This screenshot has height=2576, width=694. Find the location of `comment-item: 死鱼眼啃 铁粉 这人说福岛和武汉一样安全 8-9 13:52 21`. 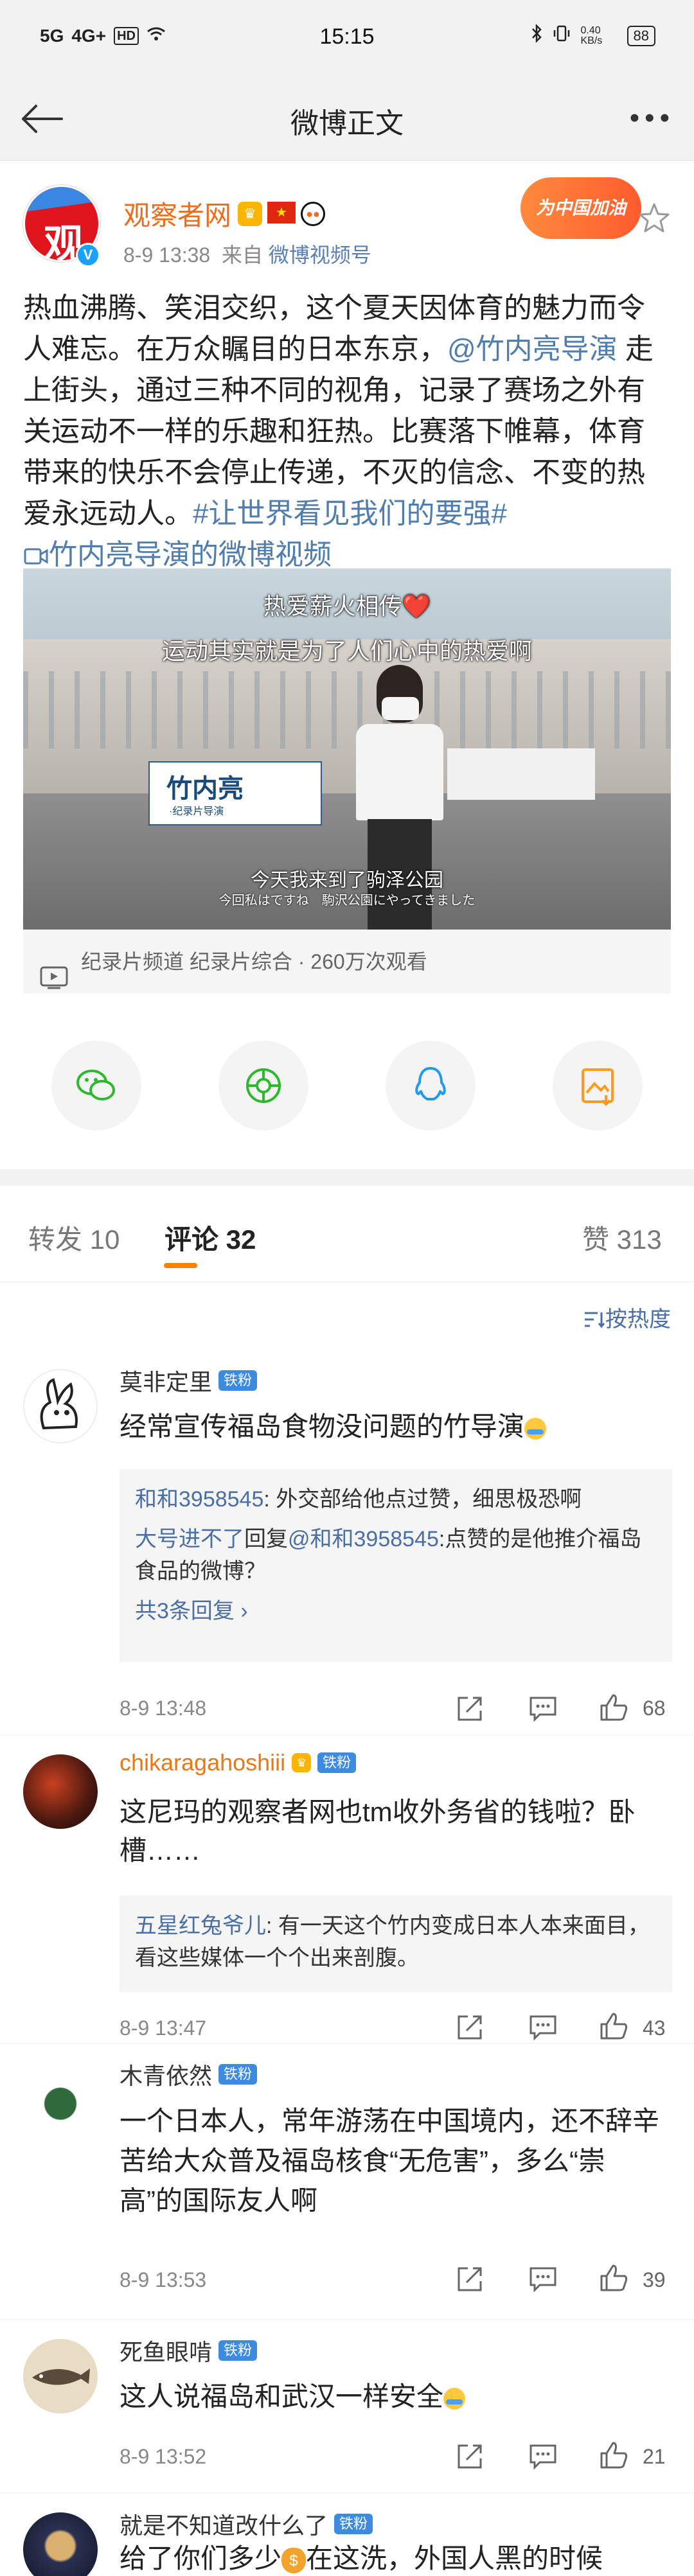

comment-item: 死鱼眼啃 铁粉 这人说福岛和武汉一样安全 8-9 13:52 21 is located at coordinates (347, 2406).